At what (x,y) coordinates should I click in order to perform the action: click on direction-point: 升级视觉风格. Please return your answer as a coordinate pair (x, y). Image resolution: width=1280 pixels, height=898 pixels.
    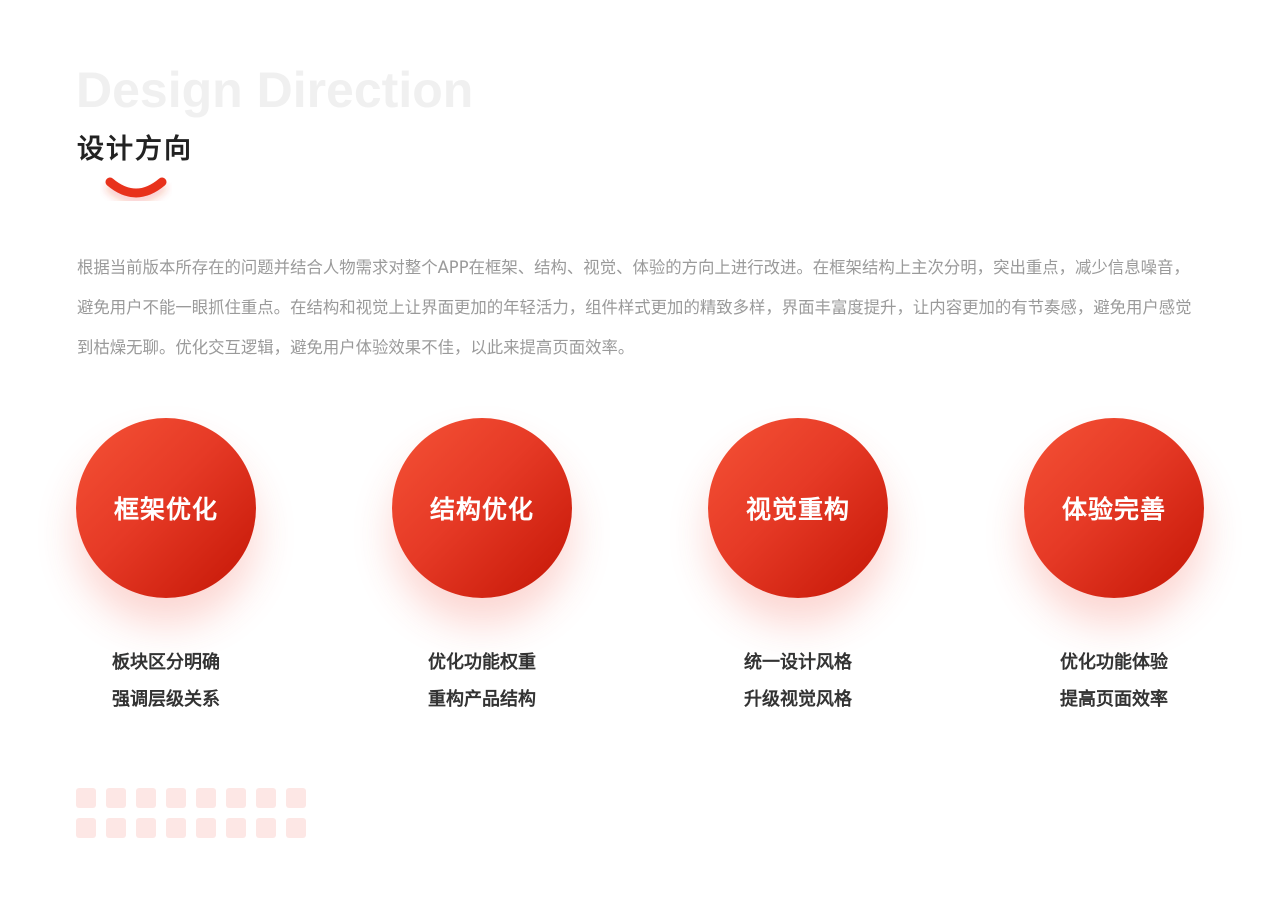
    Looking at the image, I should click on (798, 699).